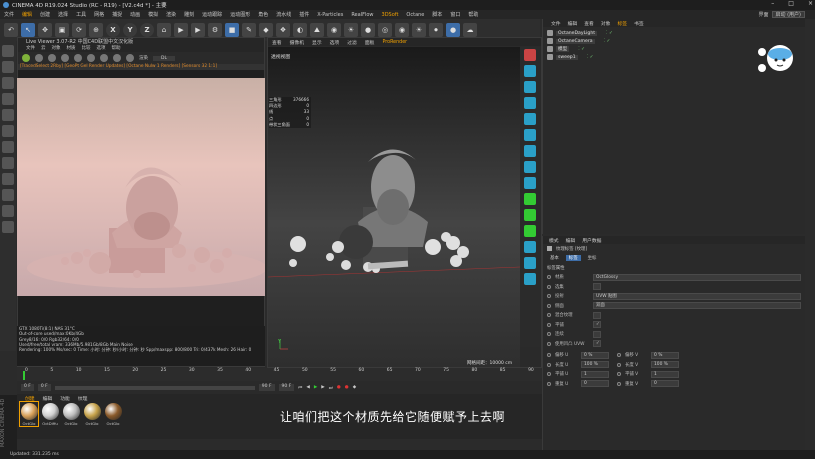  Describe the element at coordinates (215, 30) in the screenshot. I see `render-settings-icon: ⚙` at that location.